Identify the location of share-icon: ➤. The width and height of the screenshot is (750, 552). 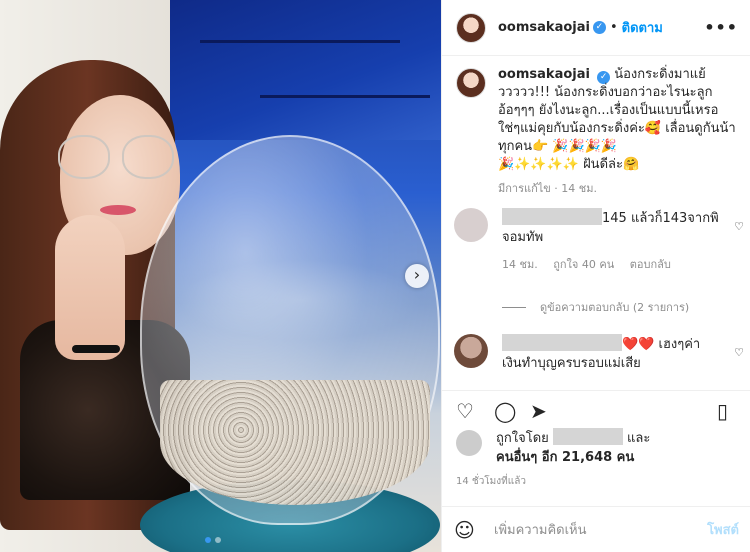
(538, 411).